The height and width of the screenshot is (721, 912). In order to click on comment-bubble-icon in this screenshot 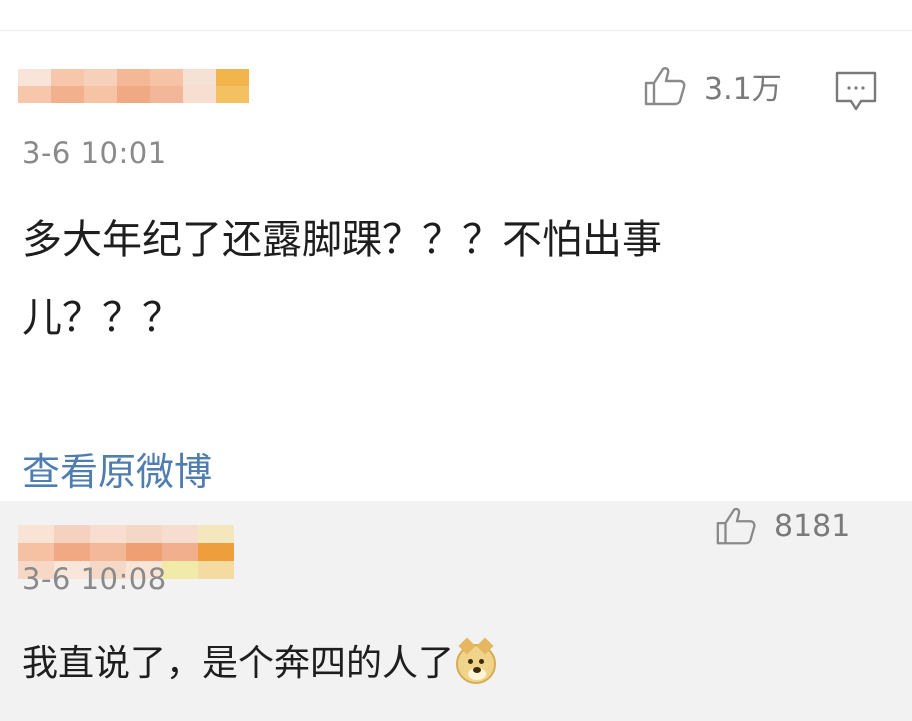, I will do `click(856, 91)`.